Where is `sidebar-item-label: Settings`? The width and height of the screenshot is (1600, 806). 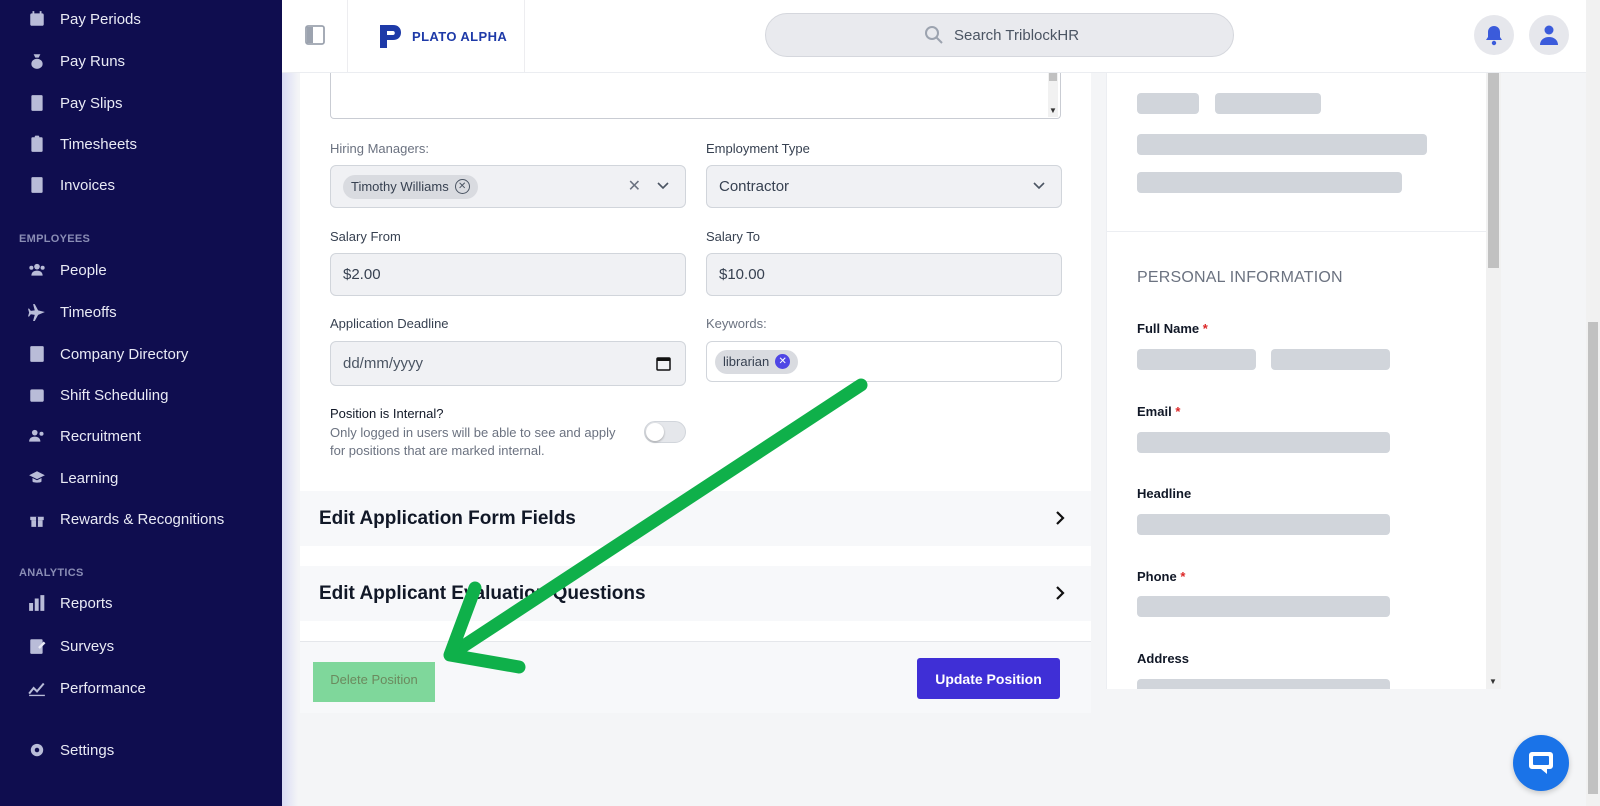 sidebar-item-label: Settings is located at coordinates (87, 750).